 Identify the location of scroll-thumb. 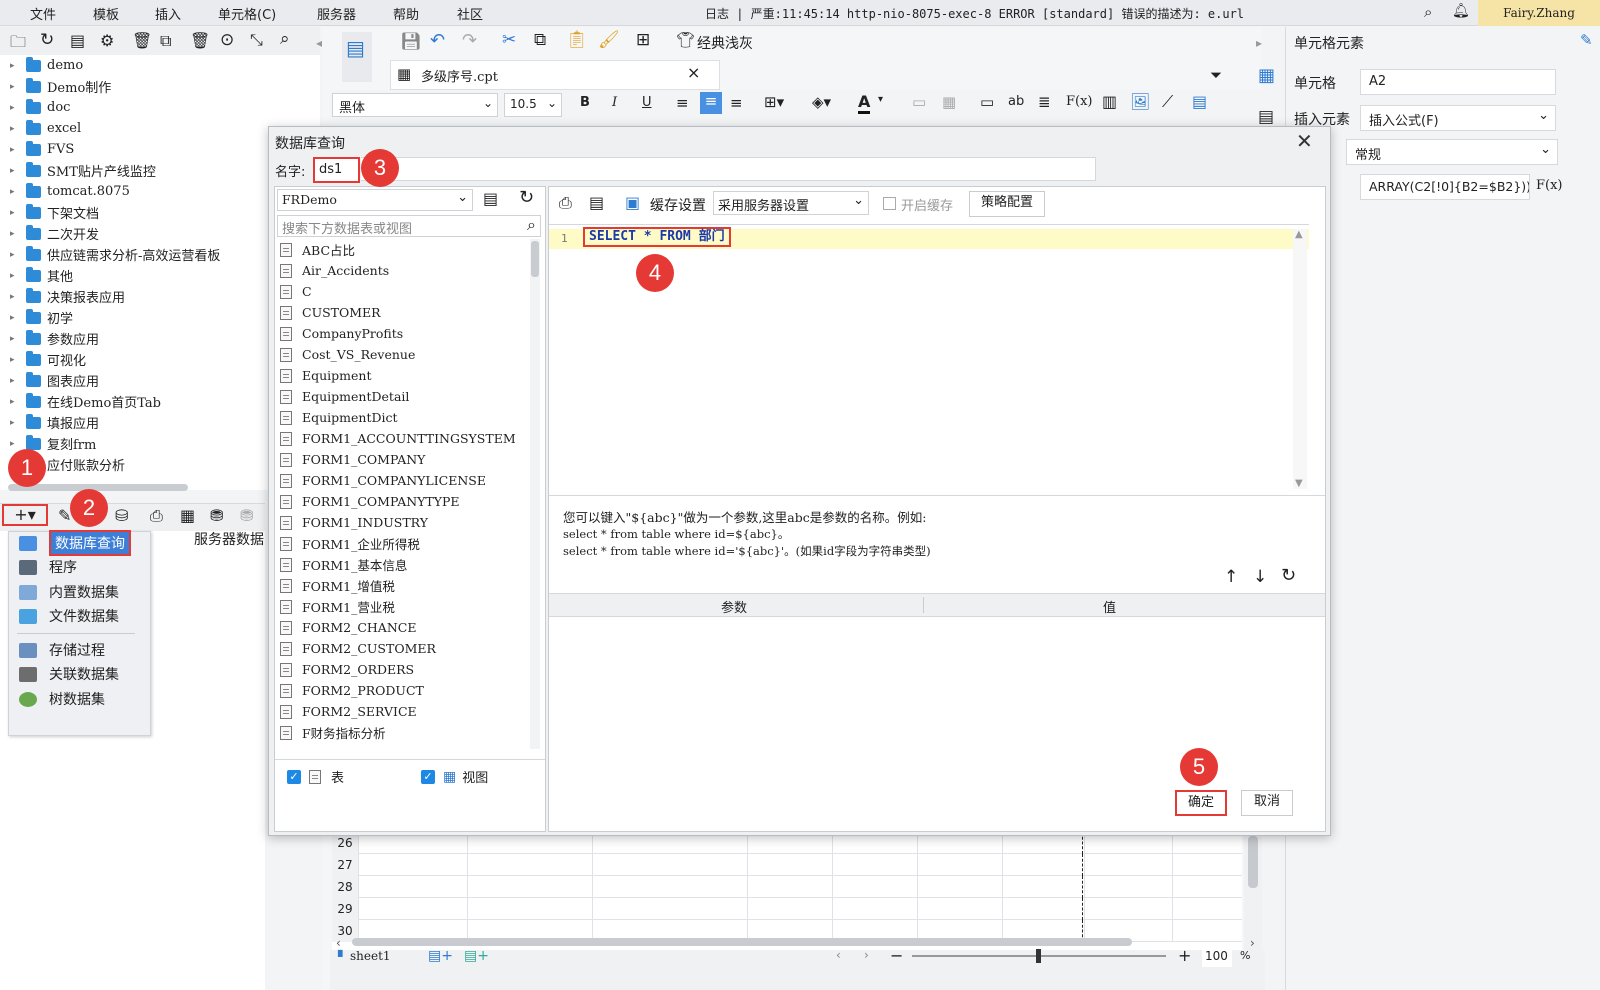
(1253, 862).